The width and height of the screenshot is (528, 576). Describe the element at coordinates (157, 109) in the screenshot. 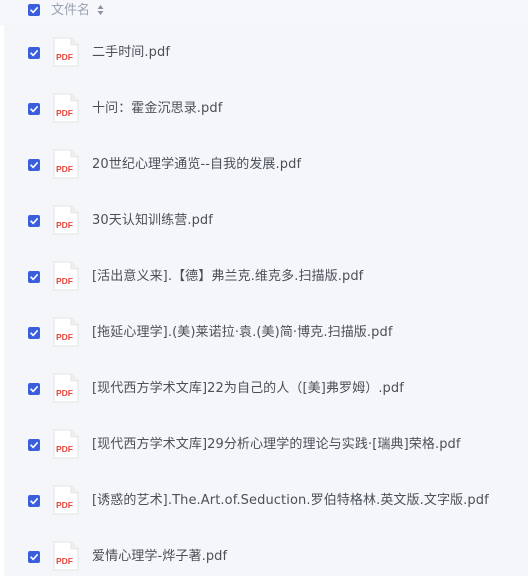

I see `file-name: 十问：霍金沉思录.pdf` at that location.